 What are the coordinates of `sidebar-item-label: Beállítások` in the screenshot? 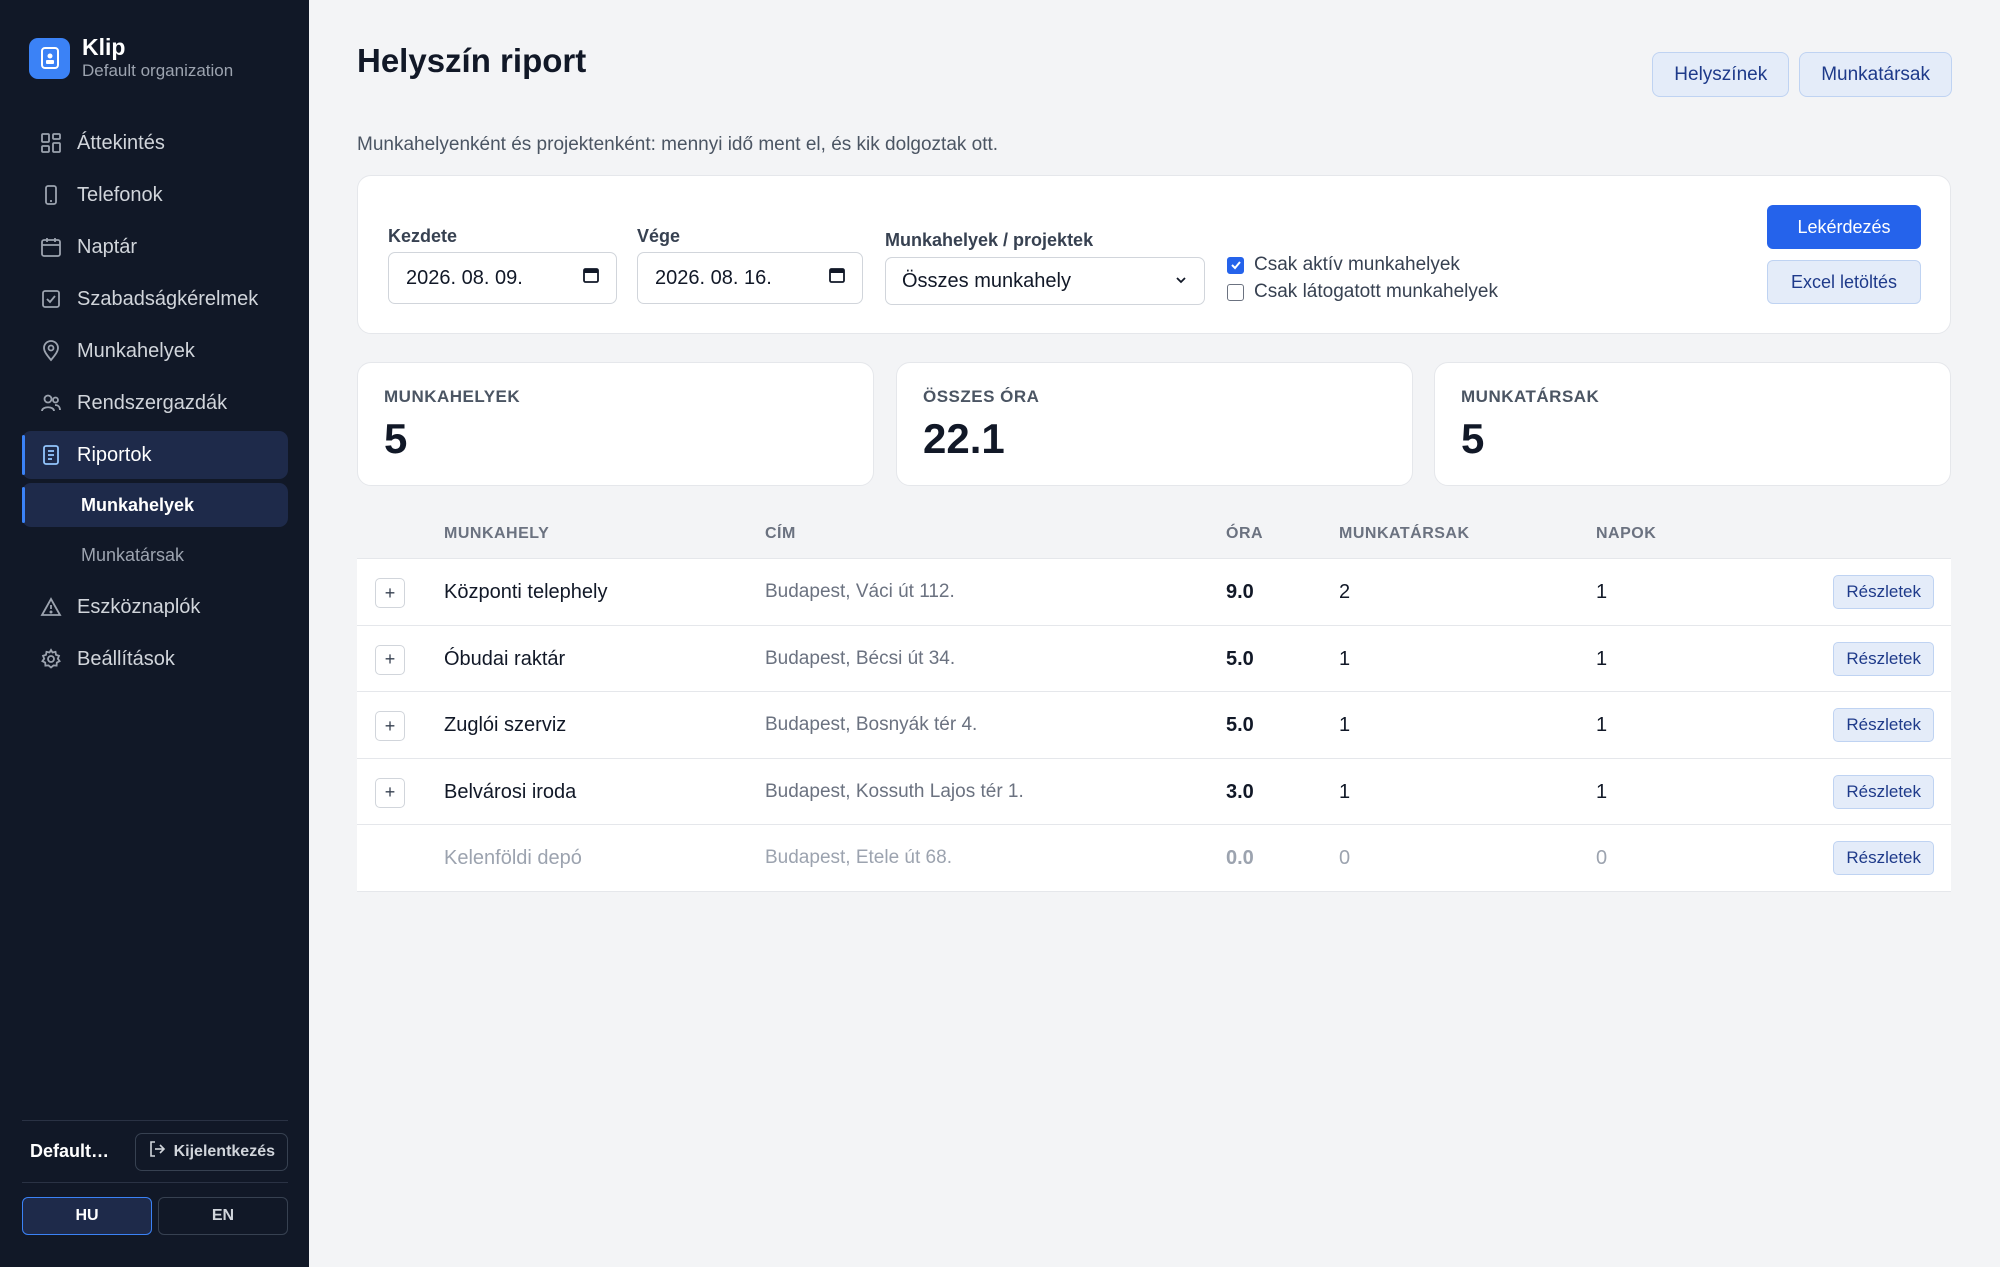 It's located at (126, 658).